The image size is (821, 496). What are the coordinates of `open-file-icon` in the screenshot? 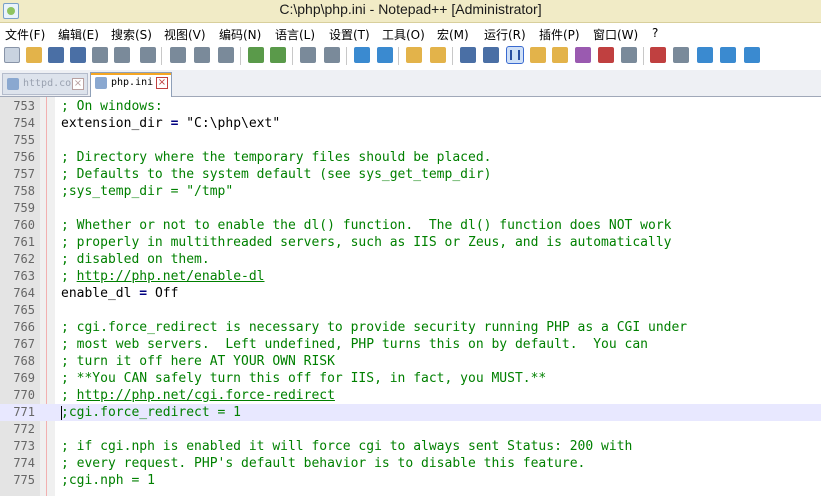 It's located at (34, 55).